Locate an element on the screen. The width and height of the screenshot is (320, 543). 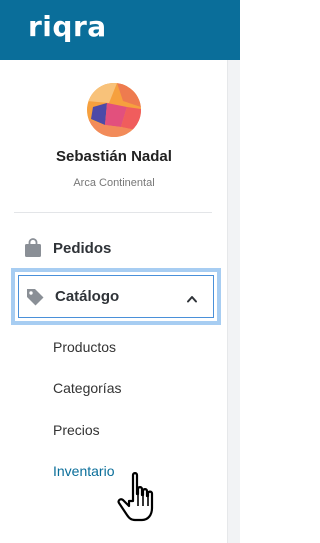
sidebar-subitem-productos: Productos is located at coordinates (84, 347).